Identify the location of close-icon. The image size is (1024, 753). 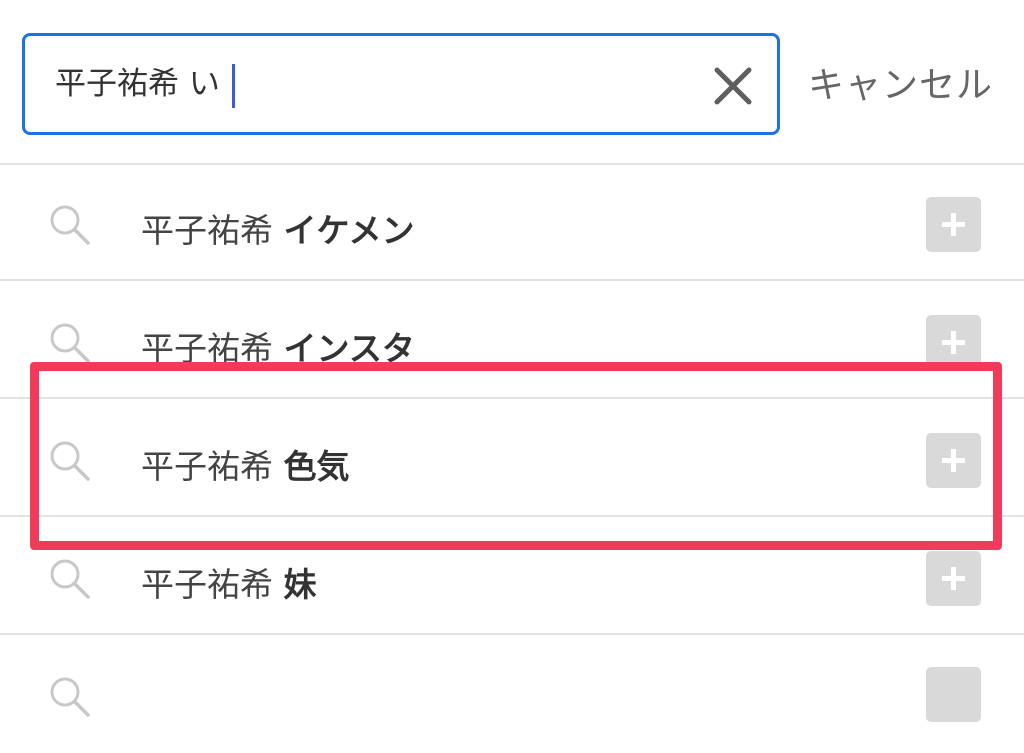
(733, 86).